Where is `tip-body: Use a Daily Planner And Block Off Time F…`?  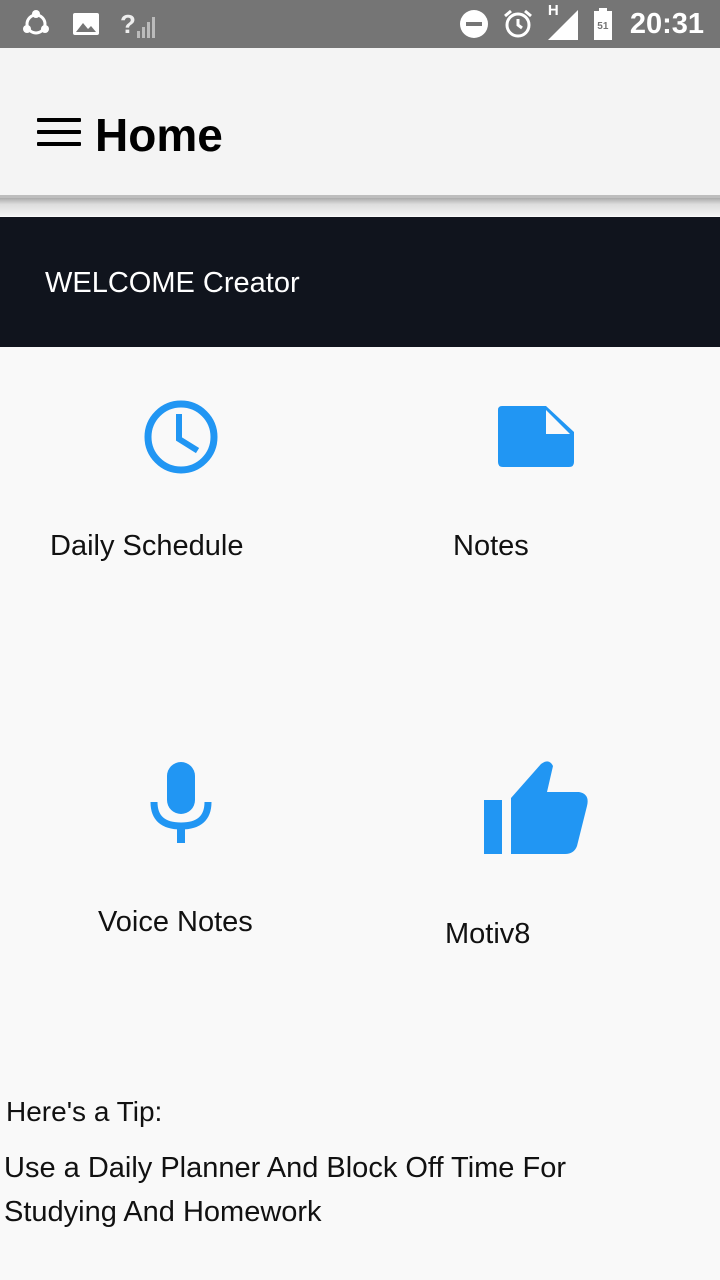
tip-body: Use a Daily Planner And Block Off Time F… is located at coordinates (285, 1190).